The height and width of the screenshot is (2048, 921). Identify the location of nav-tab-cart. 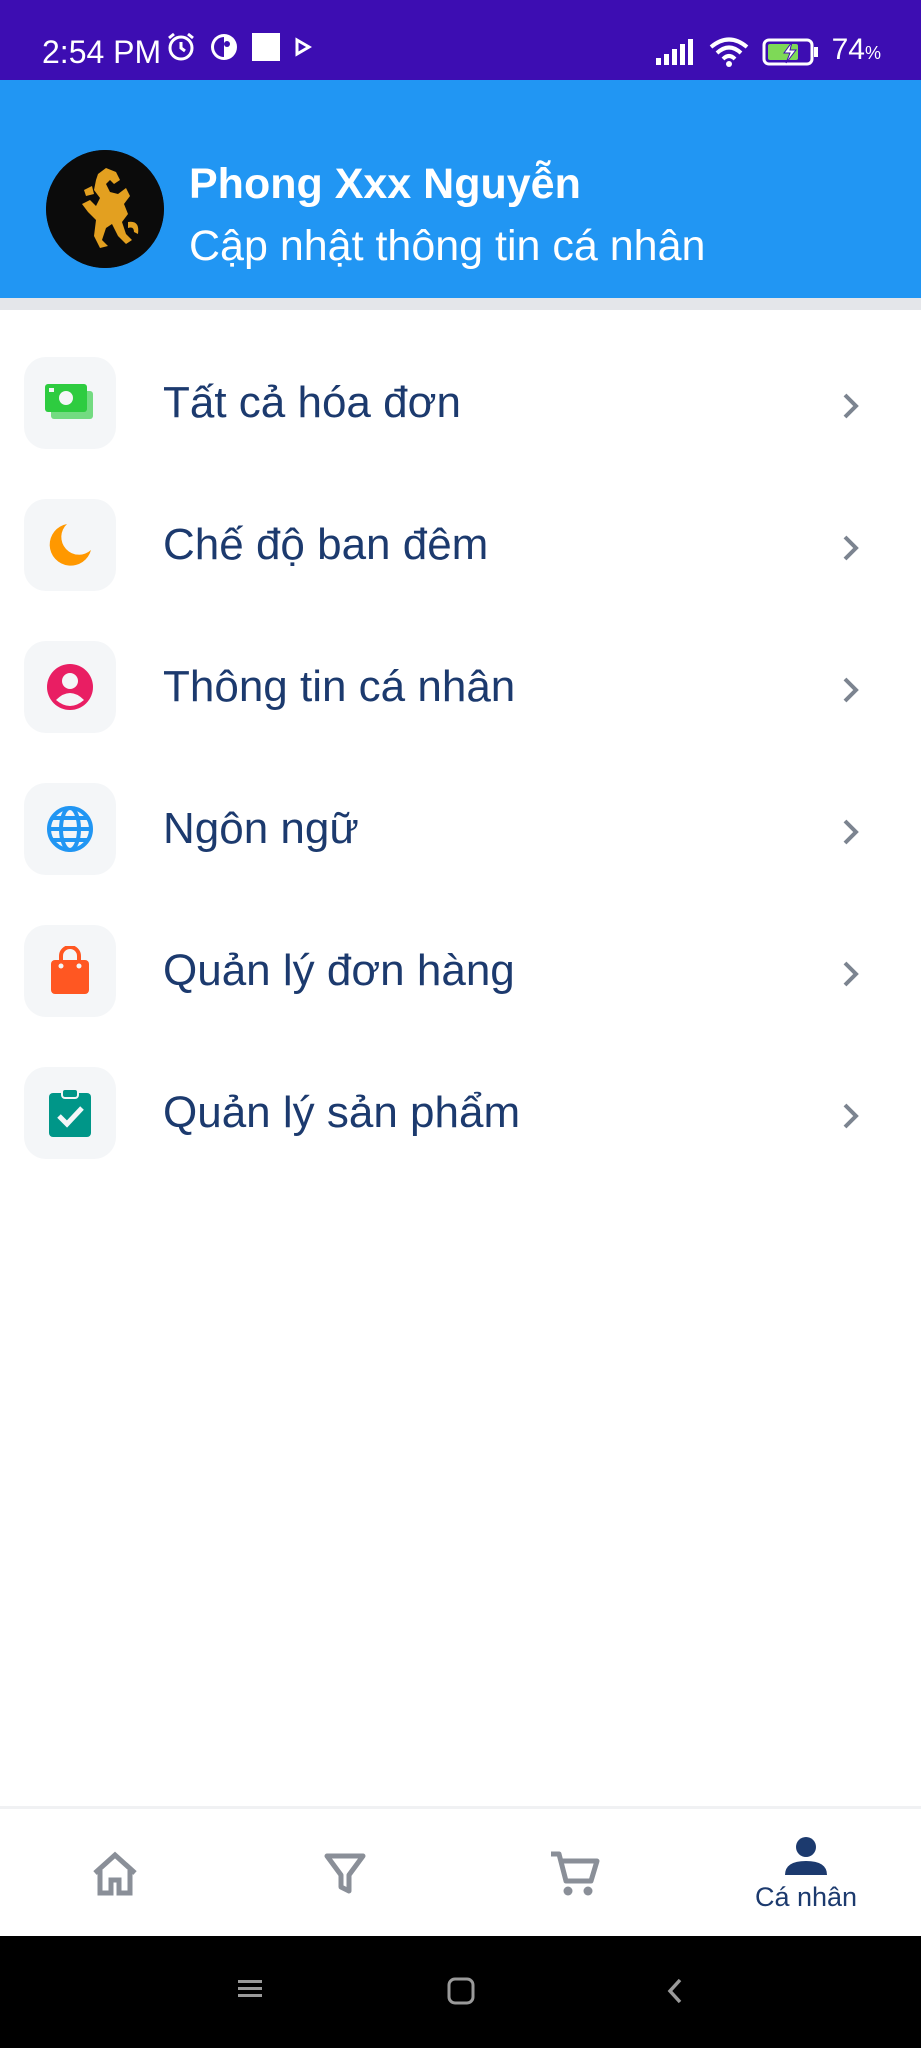
(575, 1874).